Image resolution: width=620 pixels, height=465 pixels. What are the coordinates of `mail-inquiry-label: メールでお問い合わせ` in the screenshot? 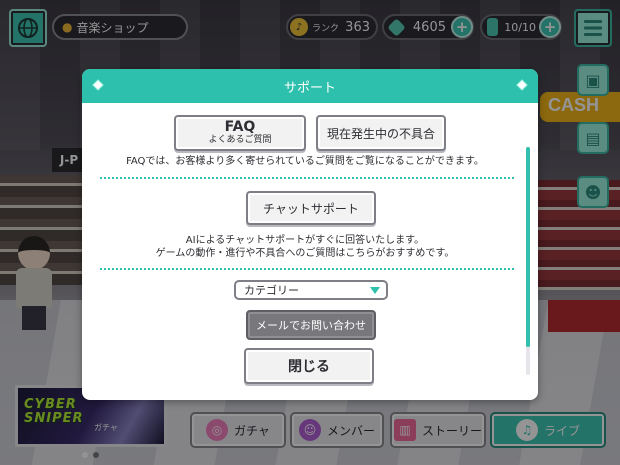 It's located at (311, 325).